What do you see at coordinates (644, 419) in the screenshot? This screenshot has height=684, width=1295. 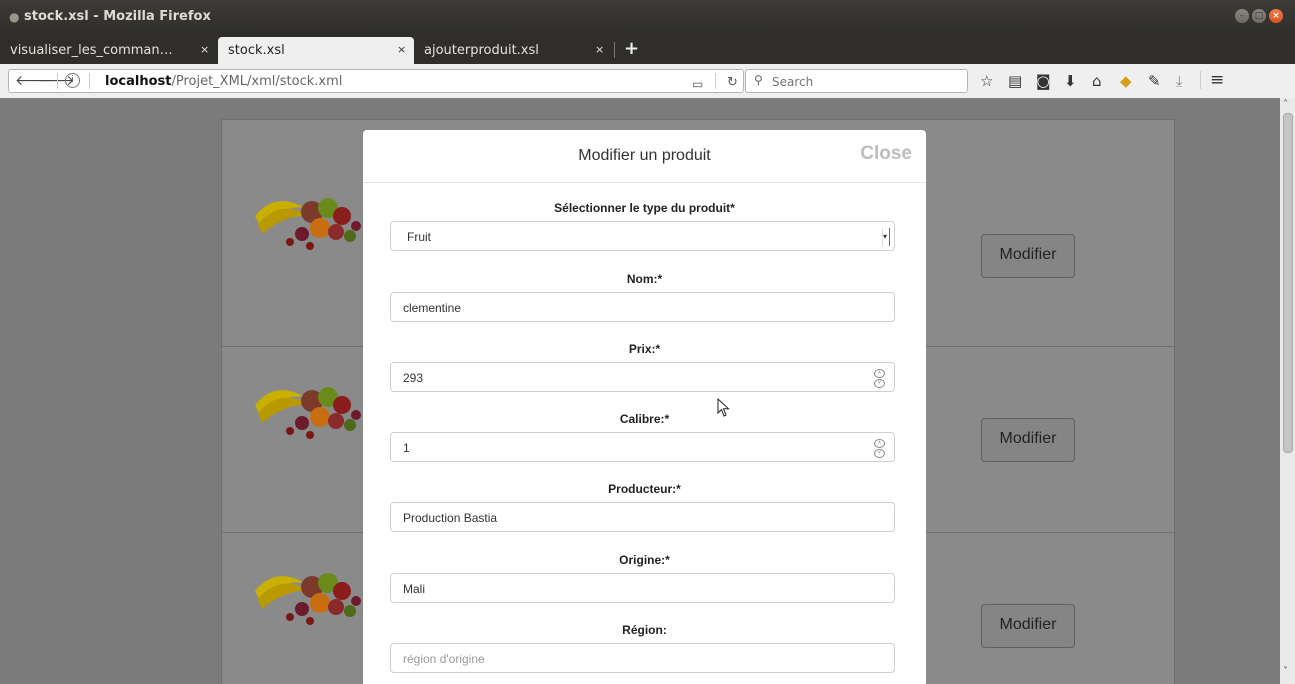 I see `calibre-label: Calibre:*` at bounding box center [644, 419].